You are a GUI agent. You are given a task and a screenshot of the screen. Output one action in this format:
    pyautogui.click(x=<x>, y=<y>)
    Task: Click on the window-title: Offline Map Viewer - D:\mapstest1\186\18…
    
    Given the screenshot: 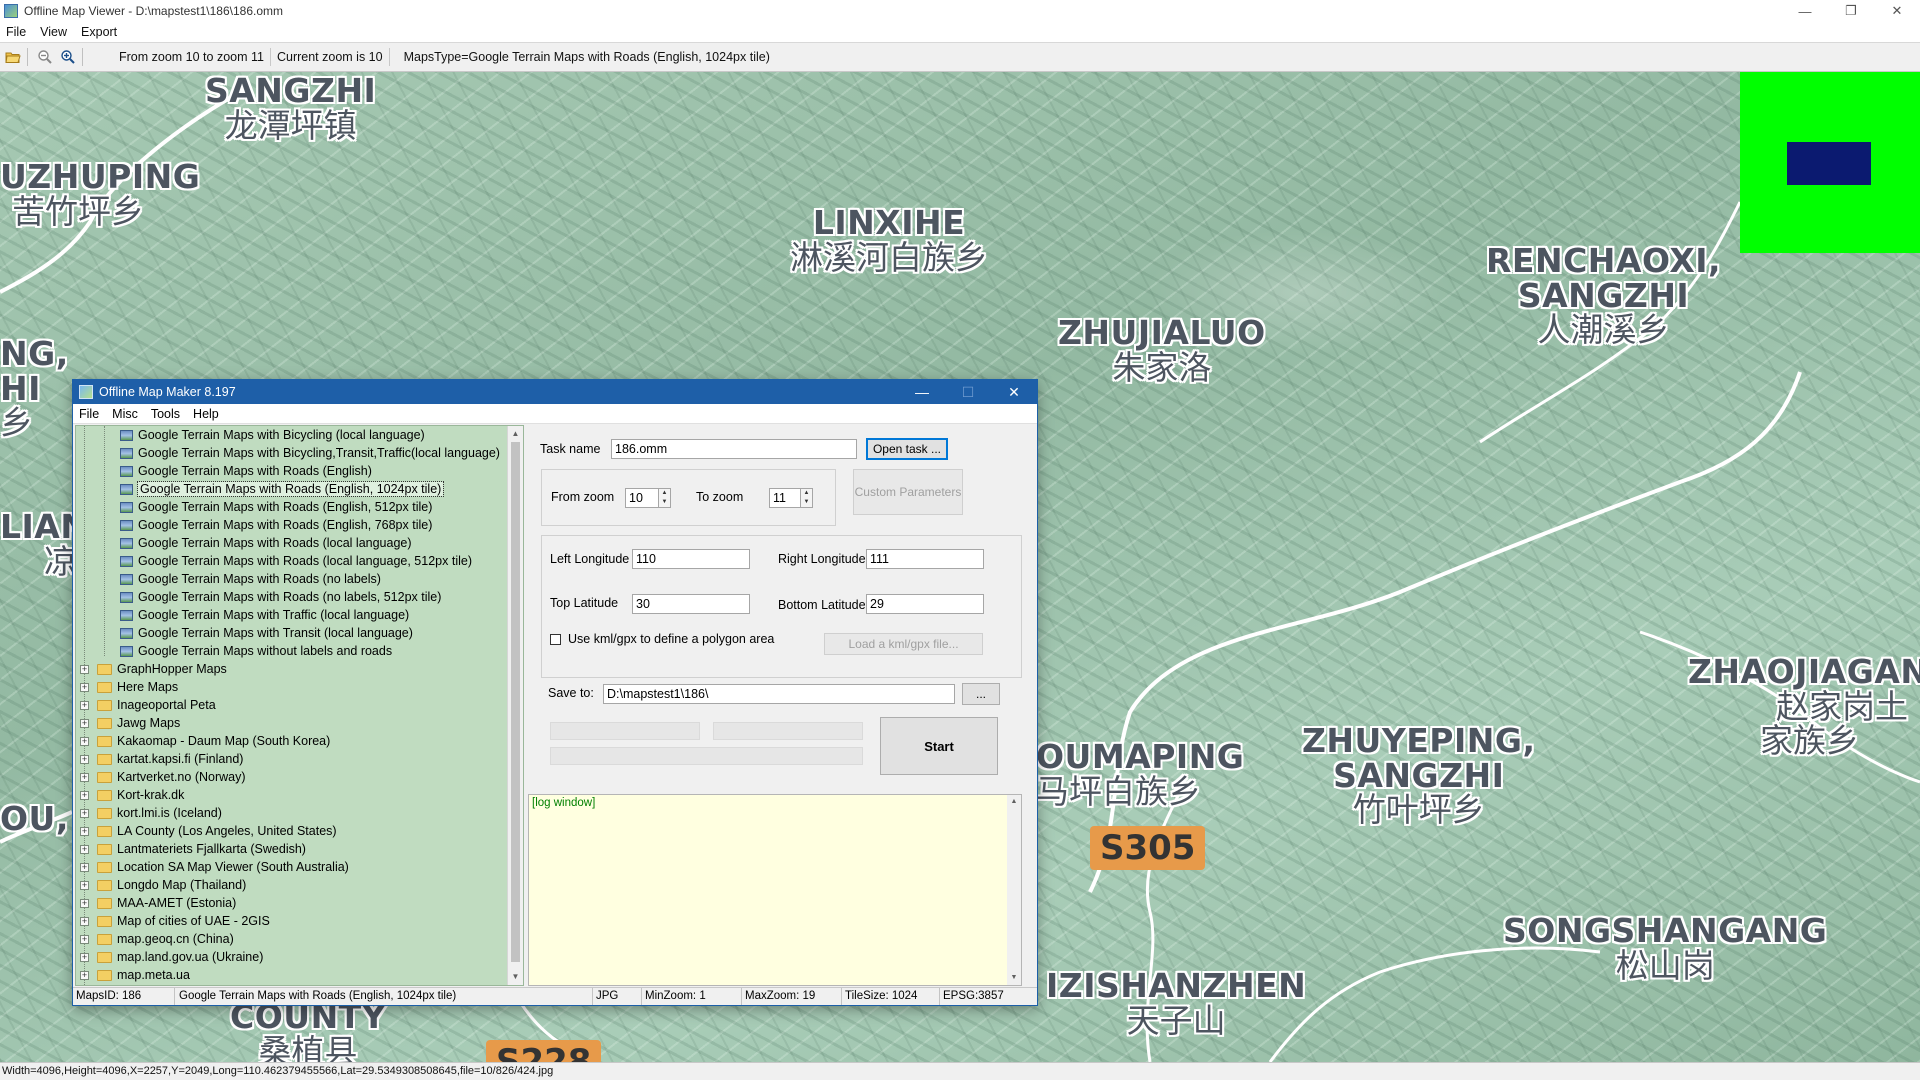 What is the action you would take?
    pyautogui.click(x=154, y=11)
    